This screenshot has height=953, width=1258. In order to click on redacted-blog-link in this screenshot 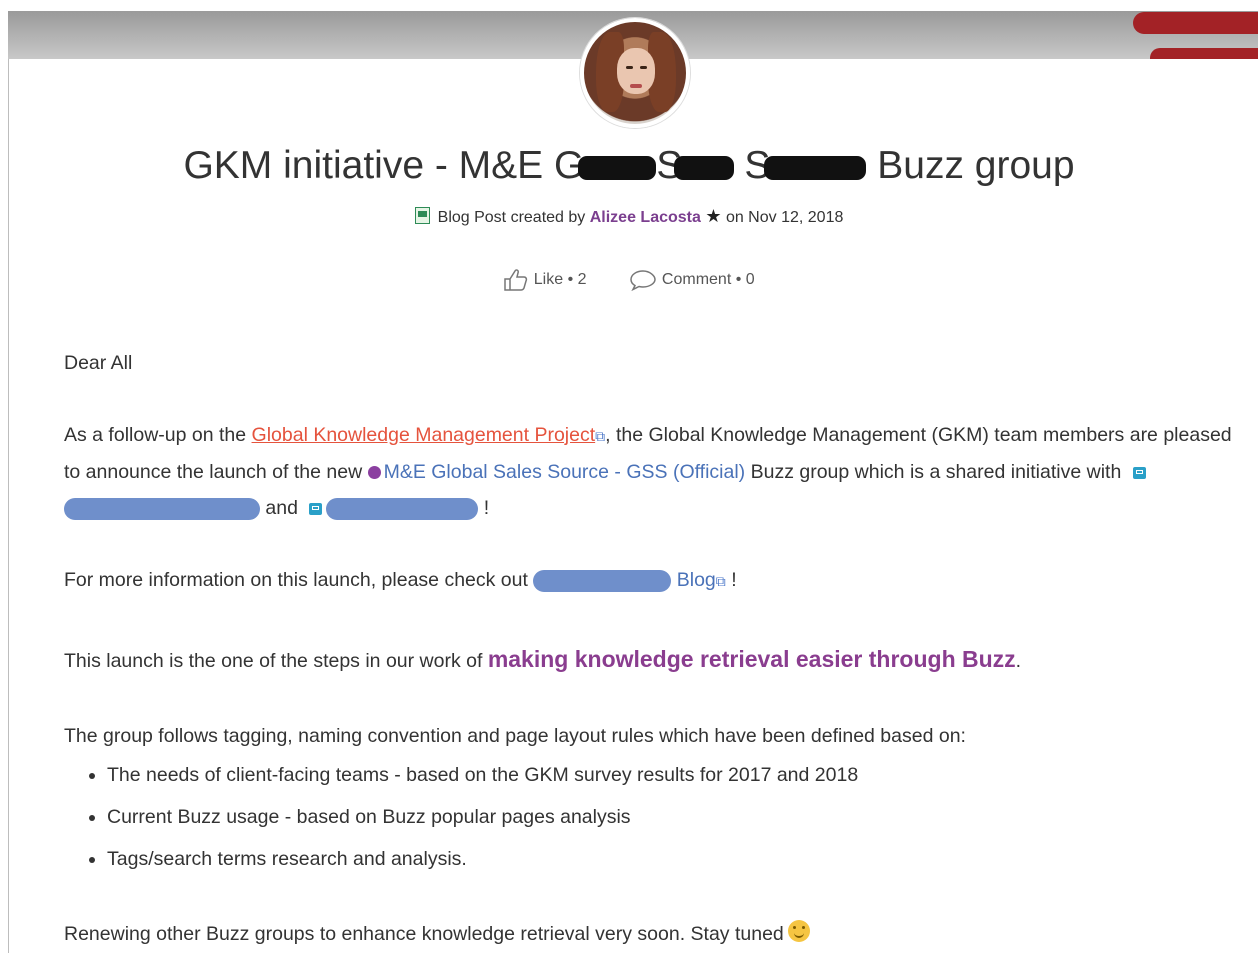, I will do `click(602, 580)`.